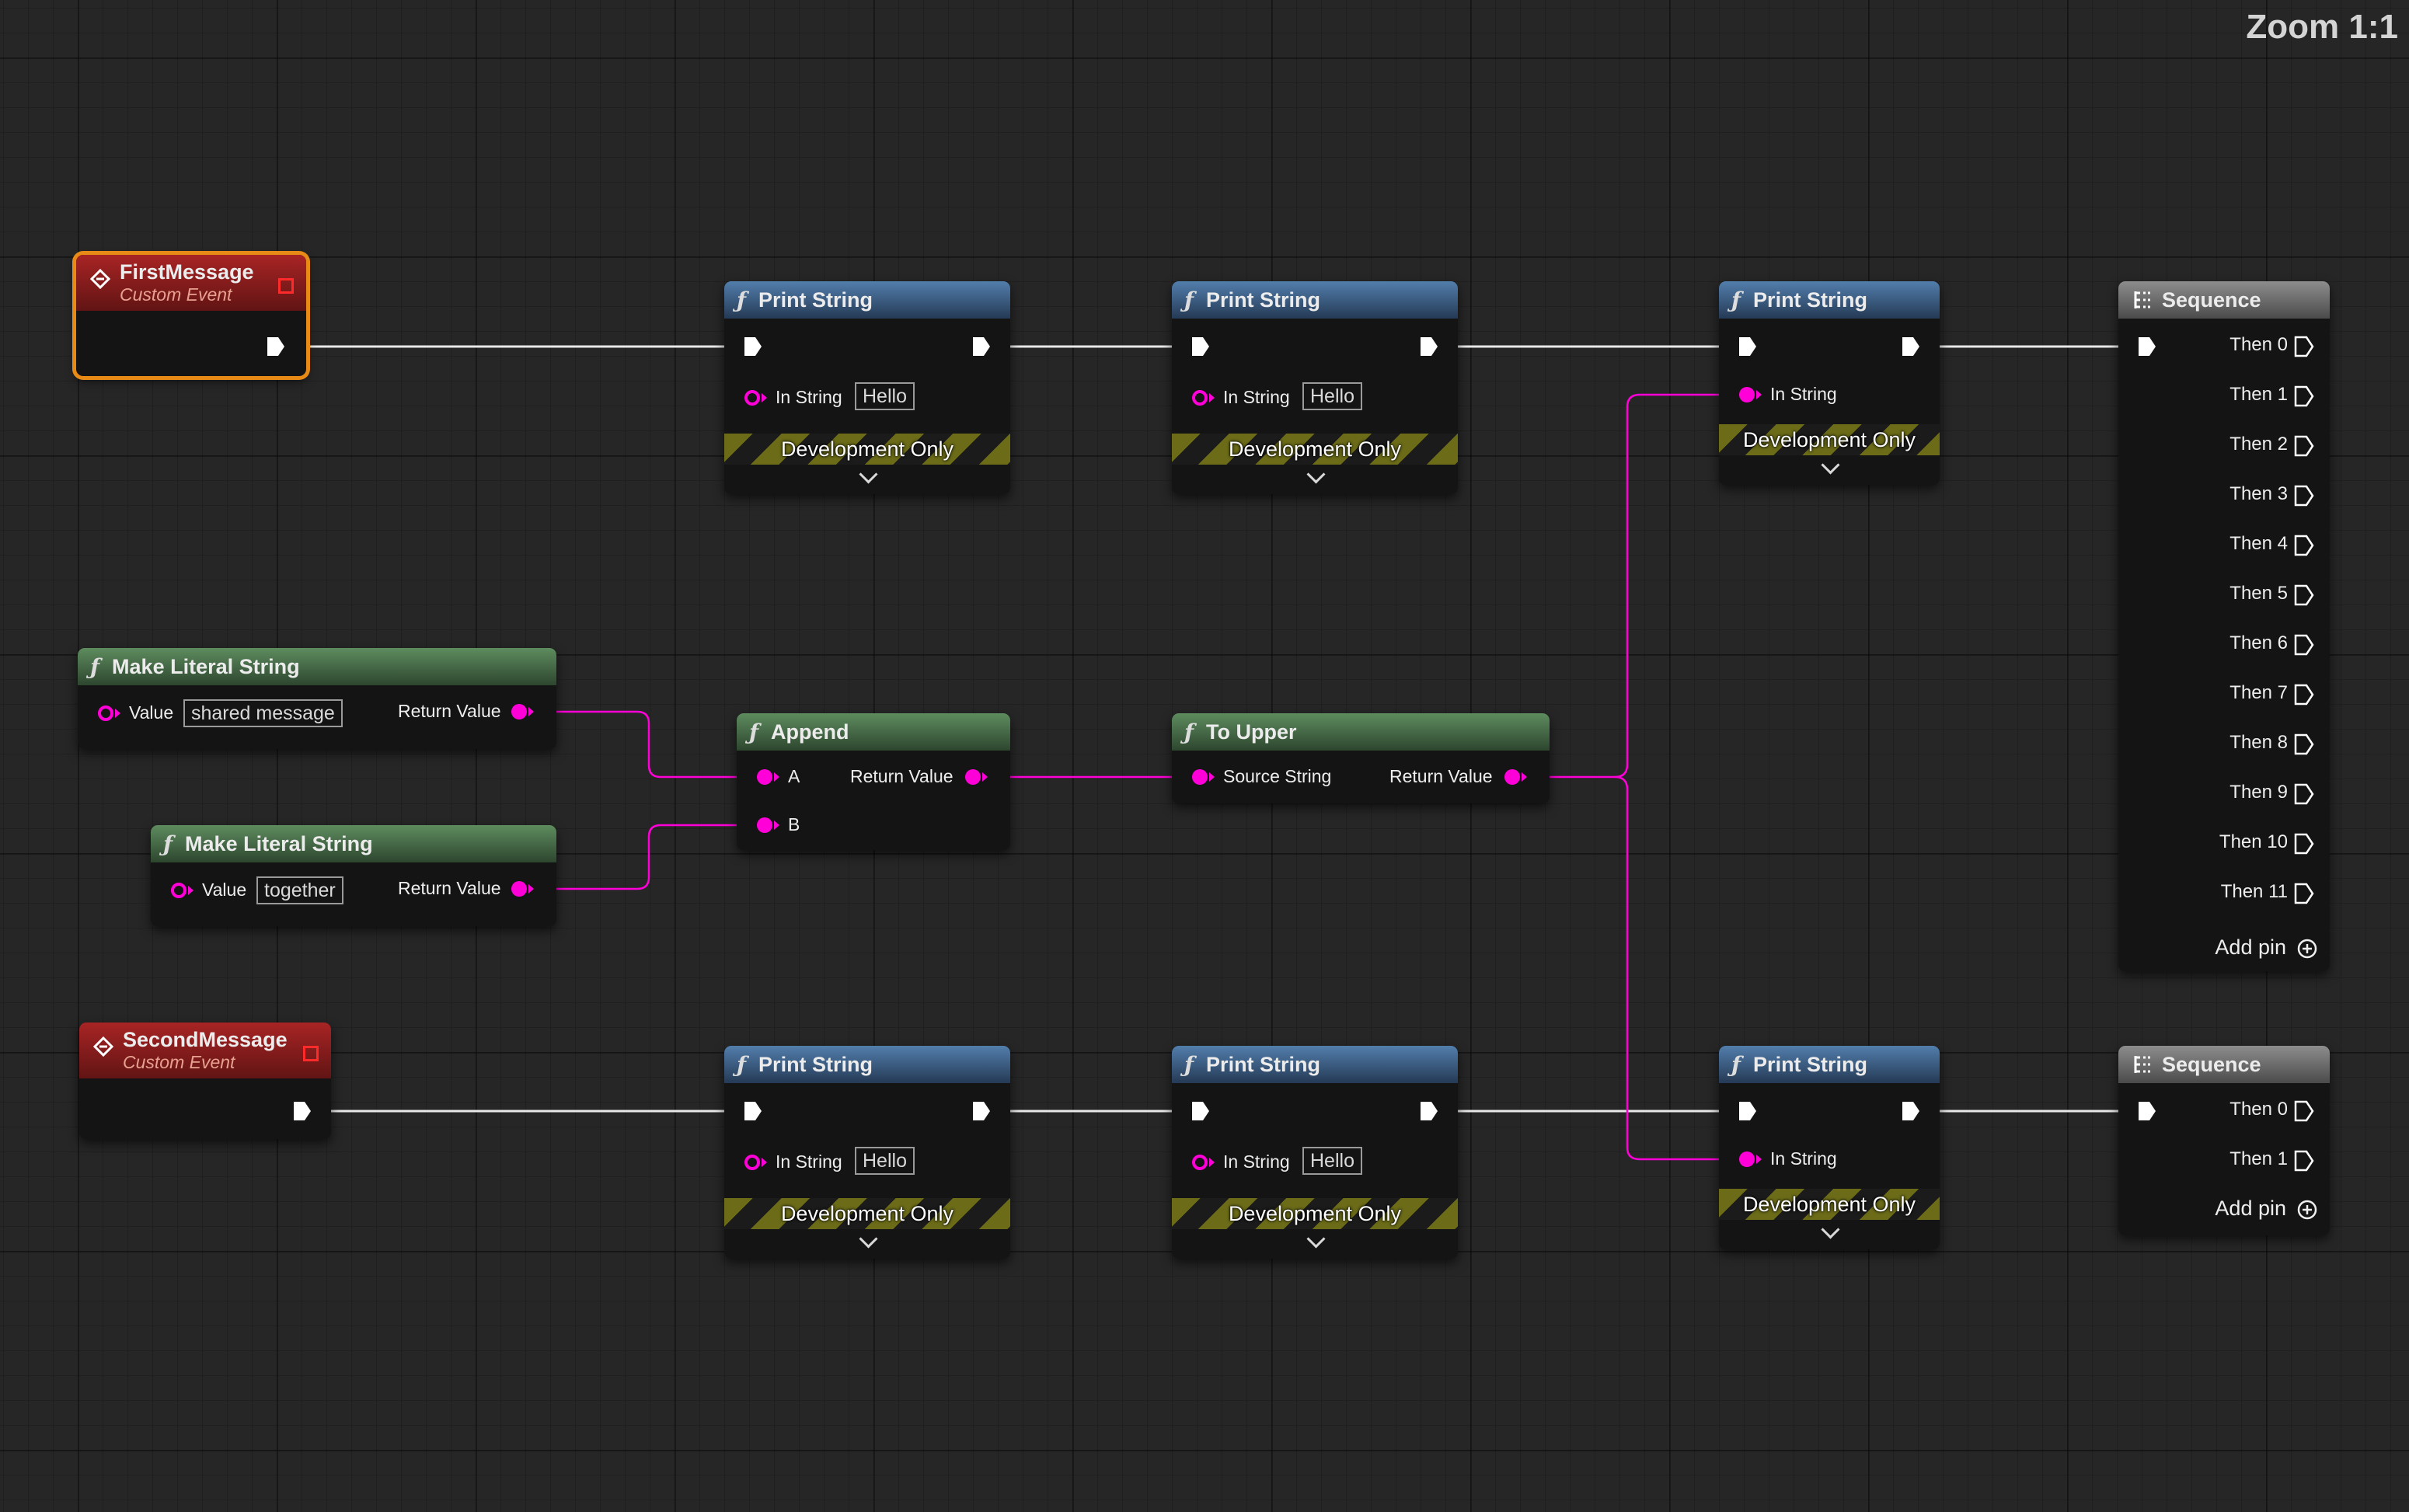 Image resolution: width=2409 pixels, height=1512 pixels. Describe the element at coordinates (1361, 758) in the screenshot. I see `to-upper-node: ƒ To Upper Source String Return Value` at that location.